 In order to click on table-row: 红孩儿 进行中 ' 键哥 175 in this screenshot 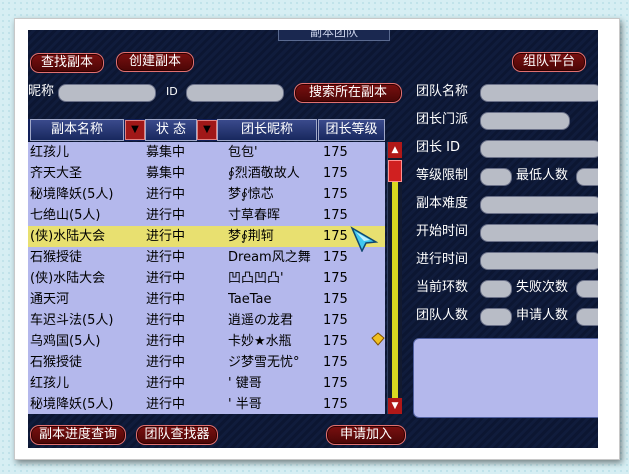, I will do `click(206, 383)`.